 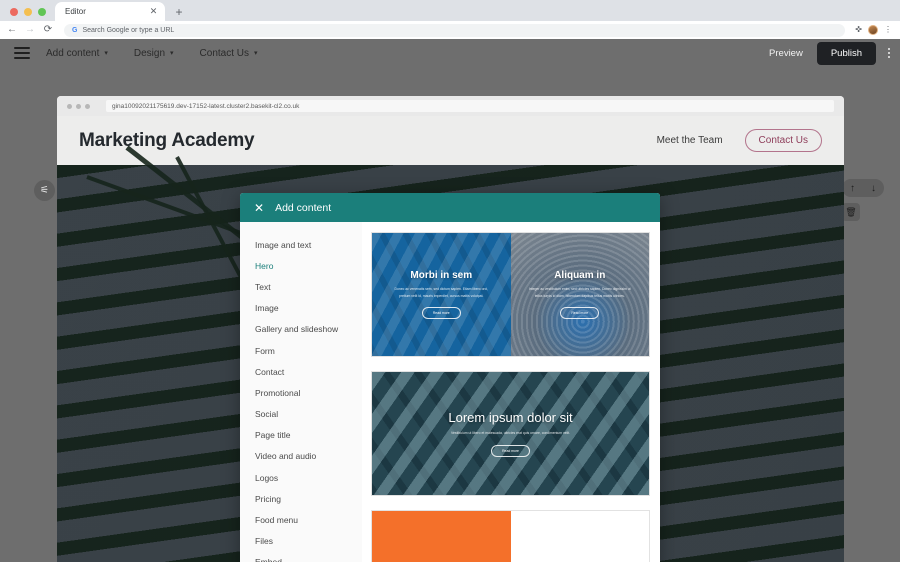 I want to click on profile-avatar, so click(x=873, y=30).